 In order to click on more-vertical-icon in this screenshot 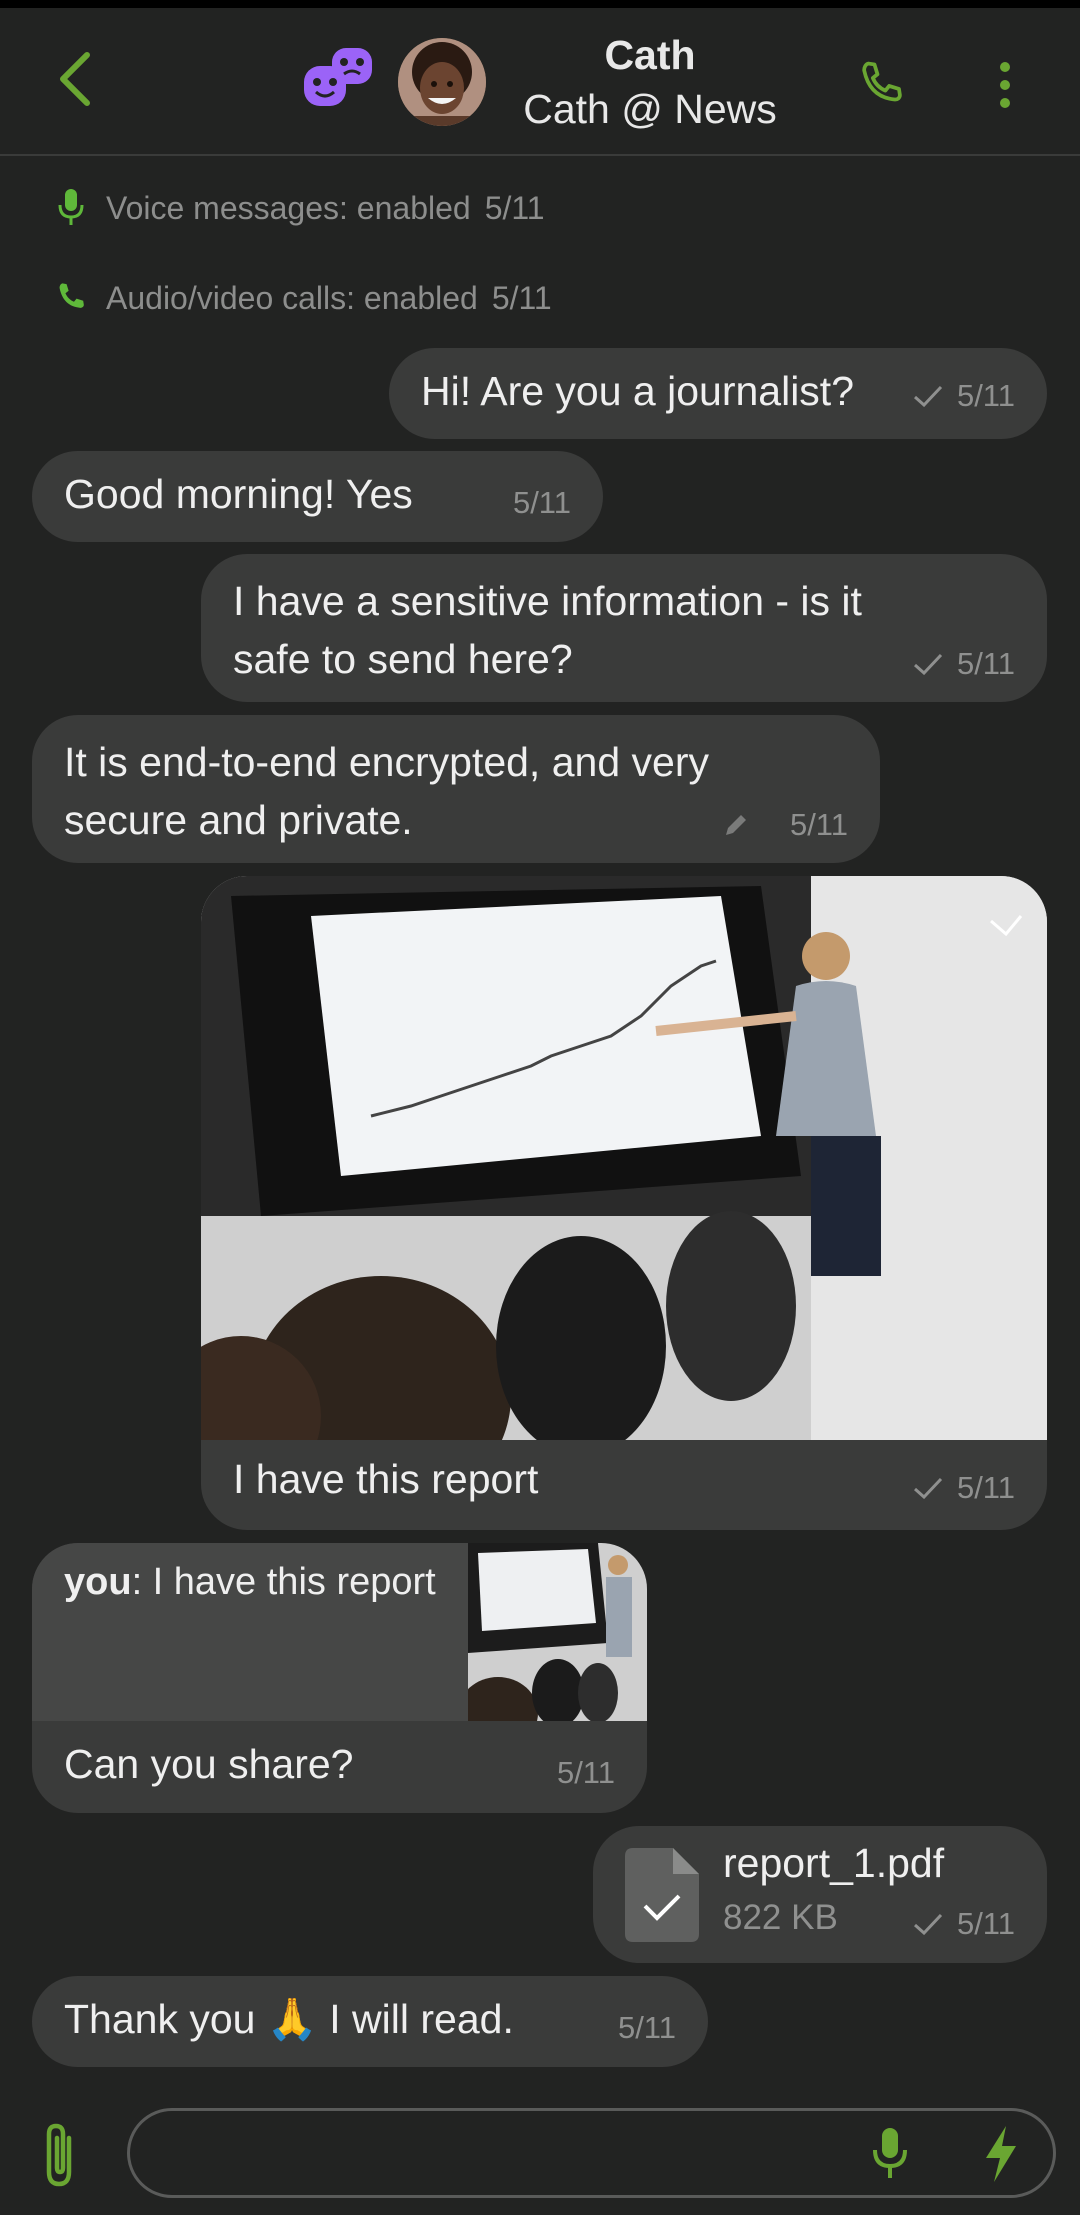, I will do `click(1005, 85)`.